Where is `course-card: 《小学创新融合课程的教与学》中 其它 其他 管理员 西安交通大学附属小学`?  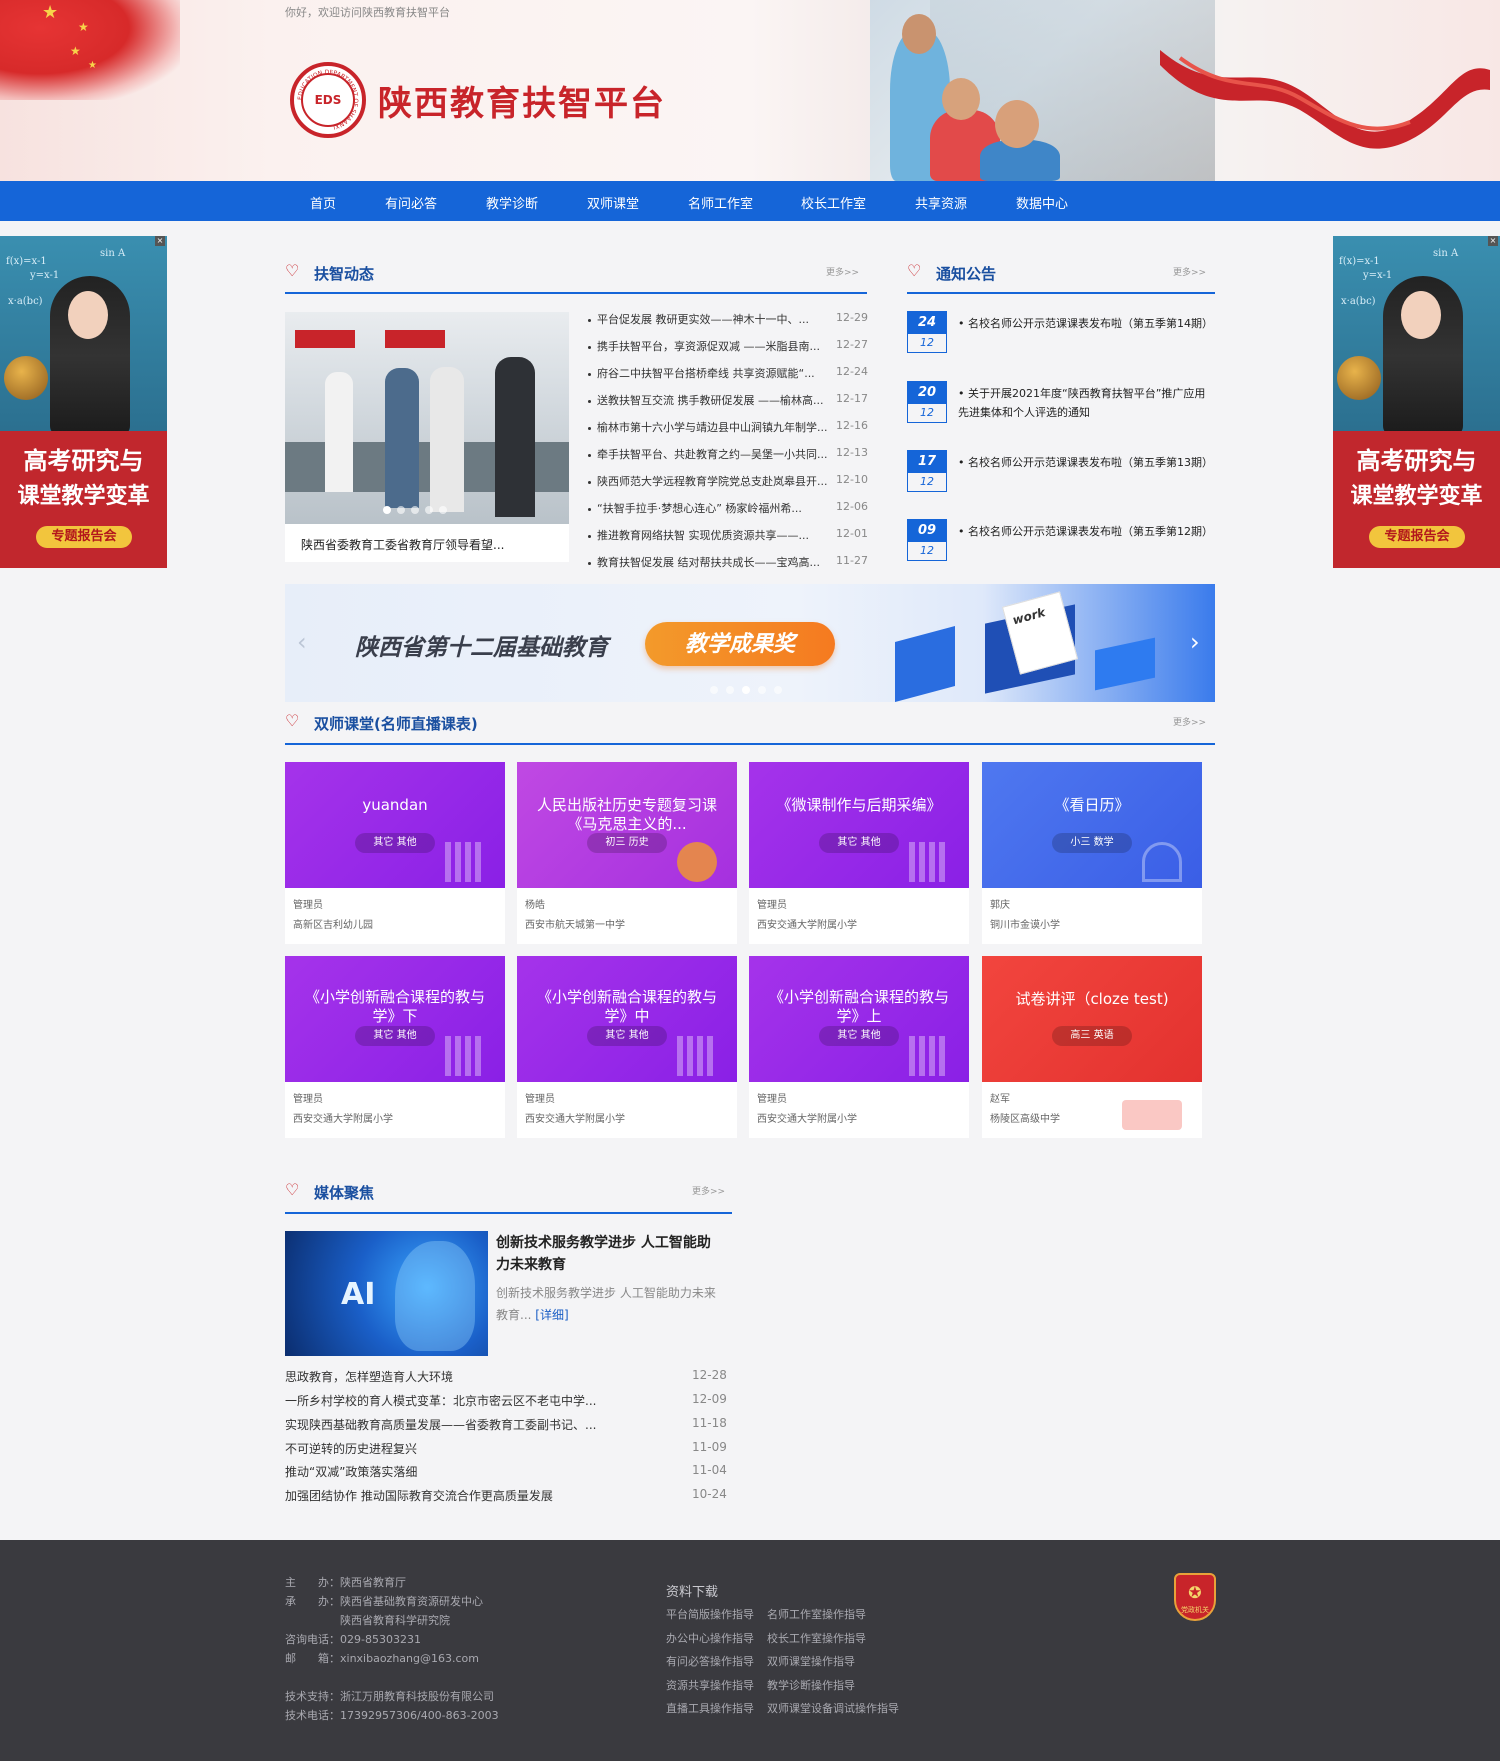 course-card: 《小学创新融合课程的教与学》中 其它 其他 管理员 西安交通大学附属小学 is located at coordinates (627, 1047).